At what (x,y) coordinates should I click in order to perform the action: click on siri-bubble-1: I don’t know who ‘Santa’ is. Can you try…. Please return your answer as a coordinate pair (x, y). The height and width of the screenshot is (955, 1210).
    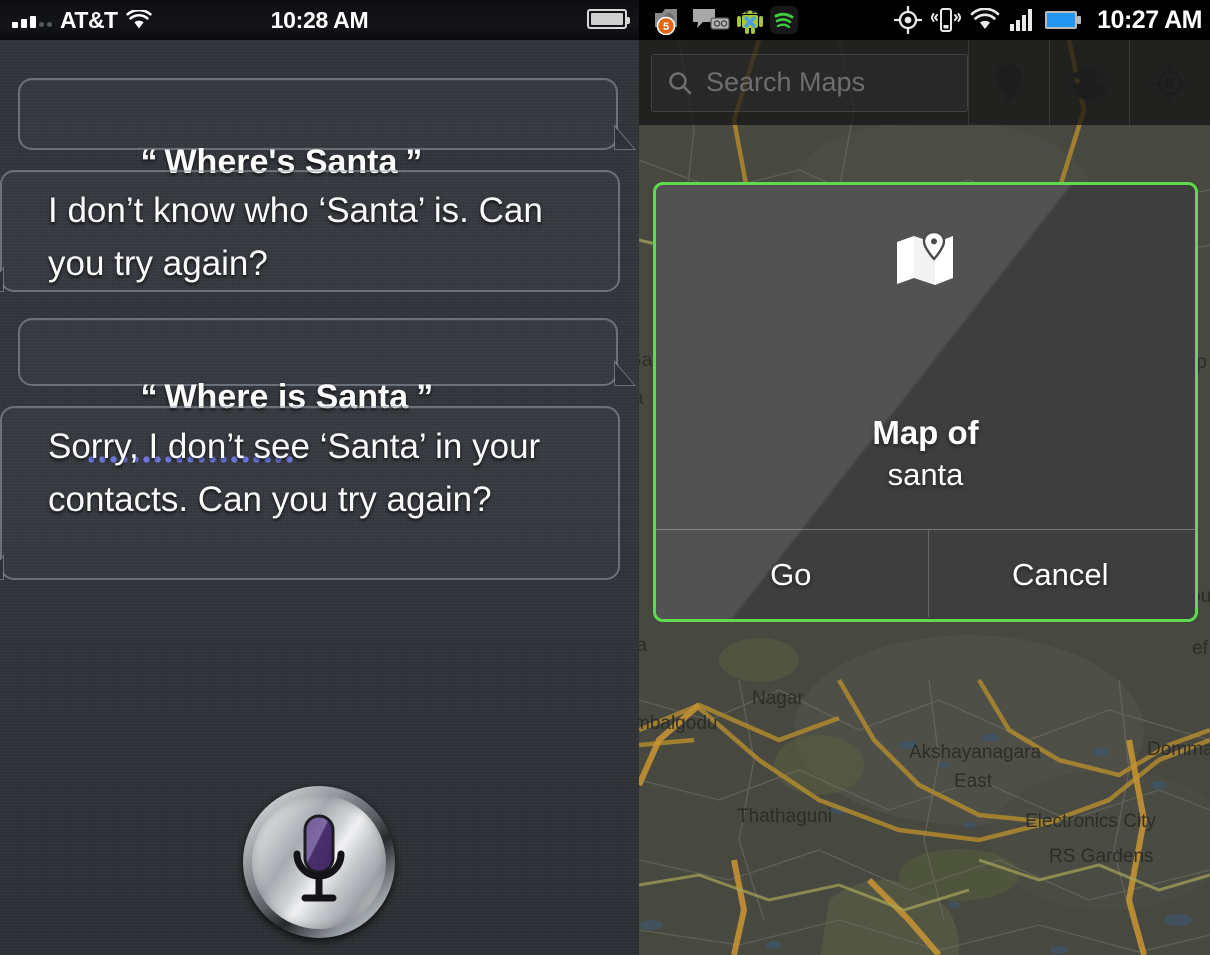
    Looking at the image, I should click on (310, 231).